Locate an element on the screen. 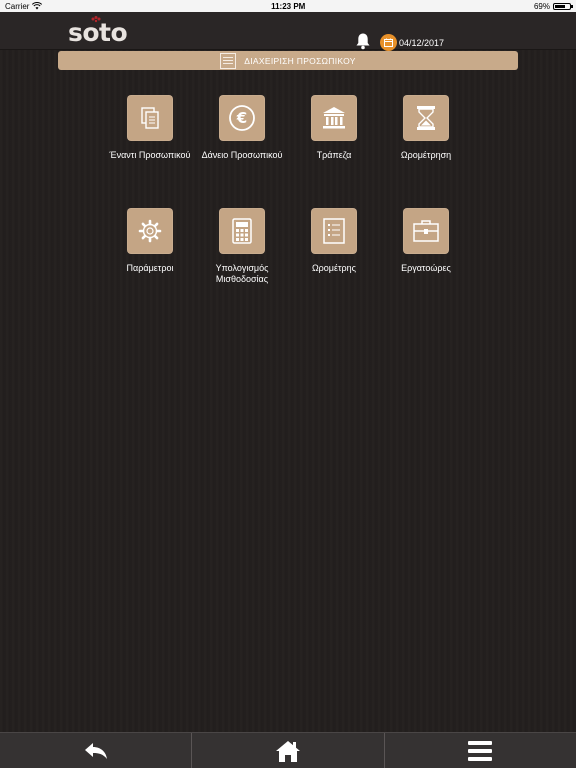 The image size is (576, 768). section-header: ΔΙΑΧΕΙΡΙΣΗ ΠΡΟΣΩΠΙΚΟΥ is located at coordinates (288, 60).